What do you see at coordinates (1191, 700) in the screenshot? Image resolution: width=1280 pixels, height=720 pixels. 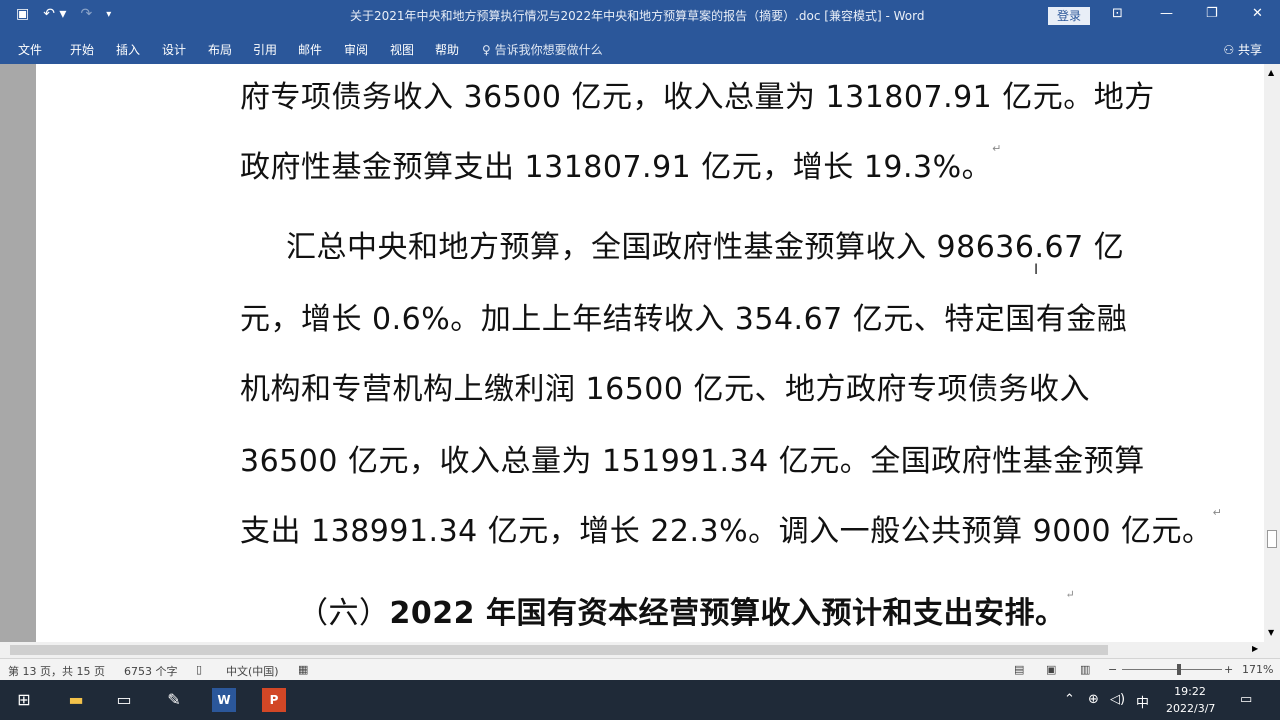 I see `system-clock: 19:22 2022/3/7` at bounding box center [1191, 700].